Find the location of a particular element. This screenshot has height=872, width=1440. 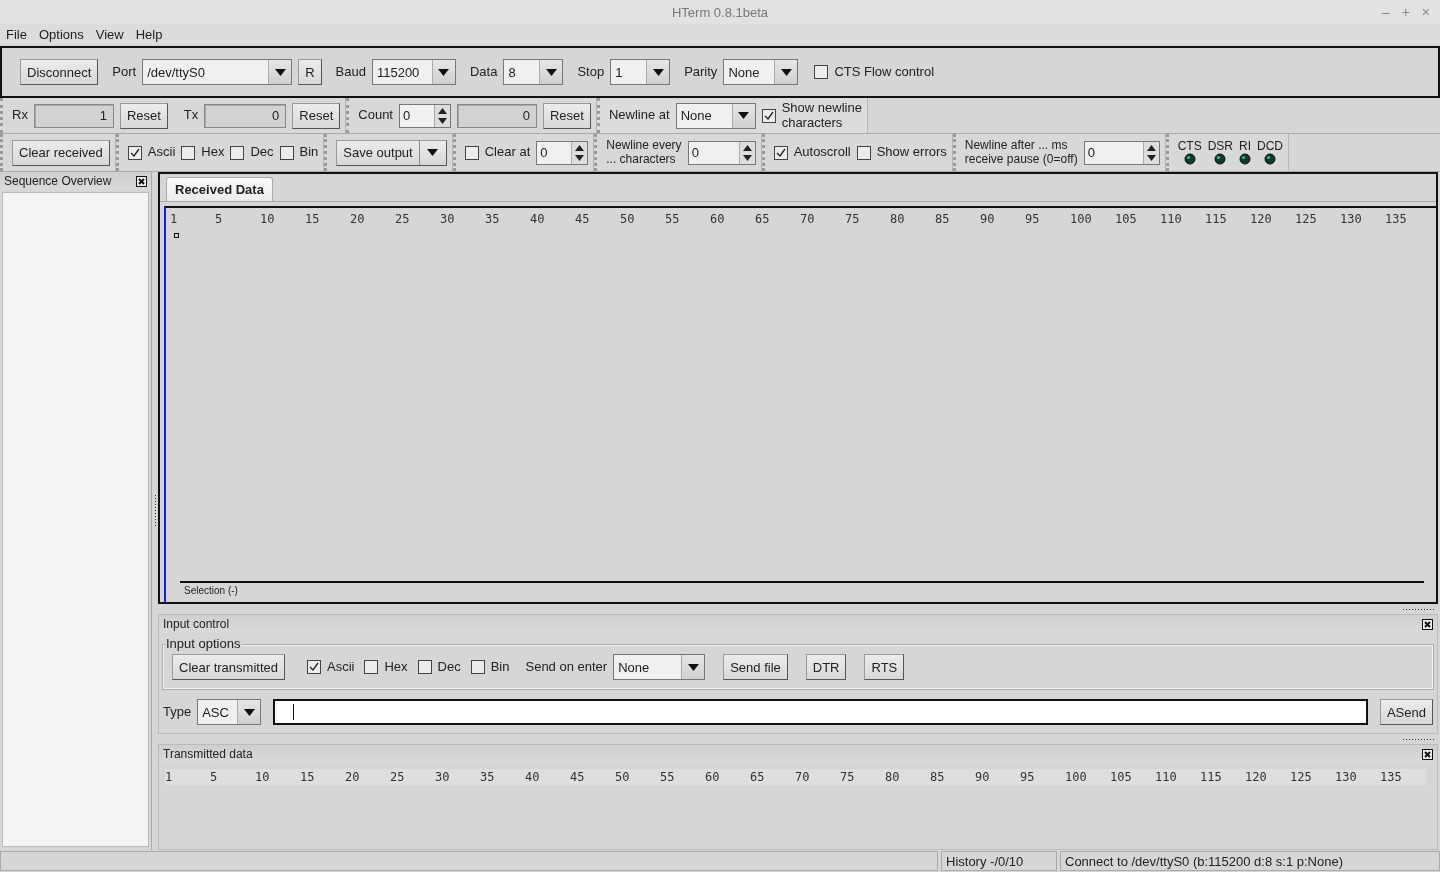

checkmark-icon is located at coordinates (314, 667).